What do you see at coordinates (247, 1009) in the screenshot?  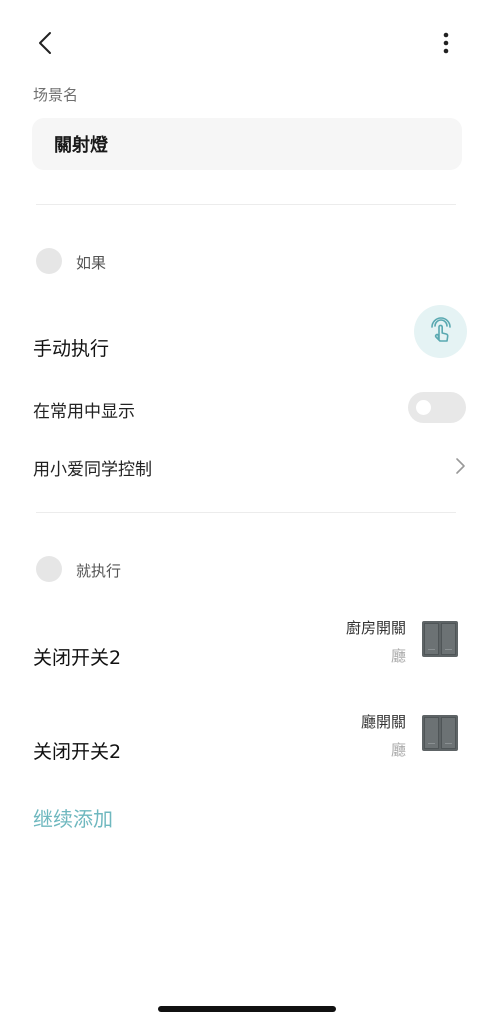 I see `home-indicator` at bounding box center [247, 1009].